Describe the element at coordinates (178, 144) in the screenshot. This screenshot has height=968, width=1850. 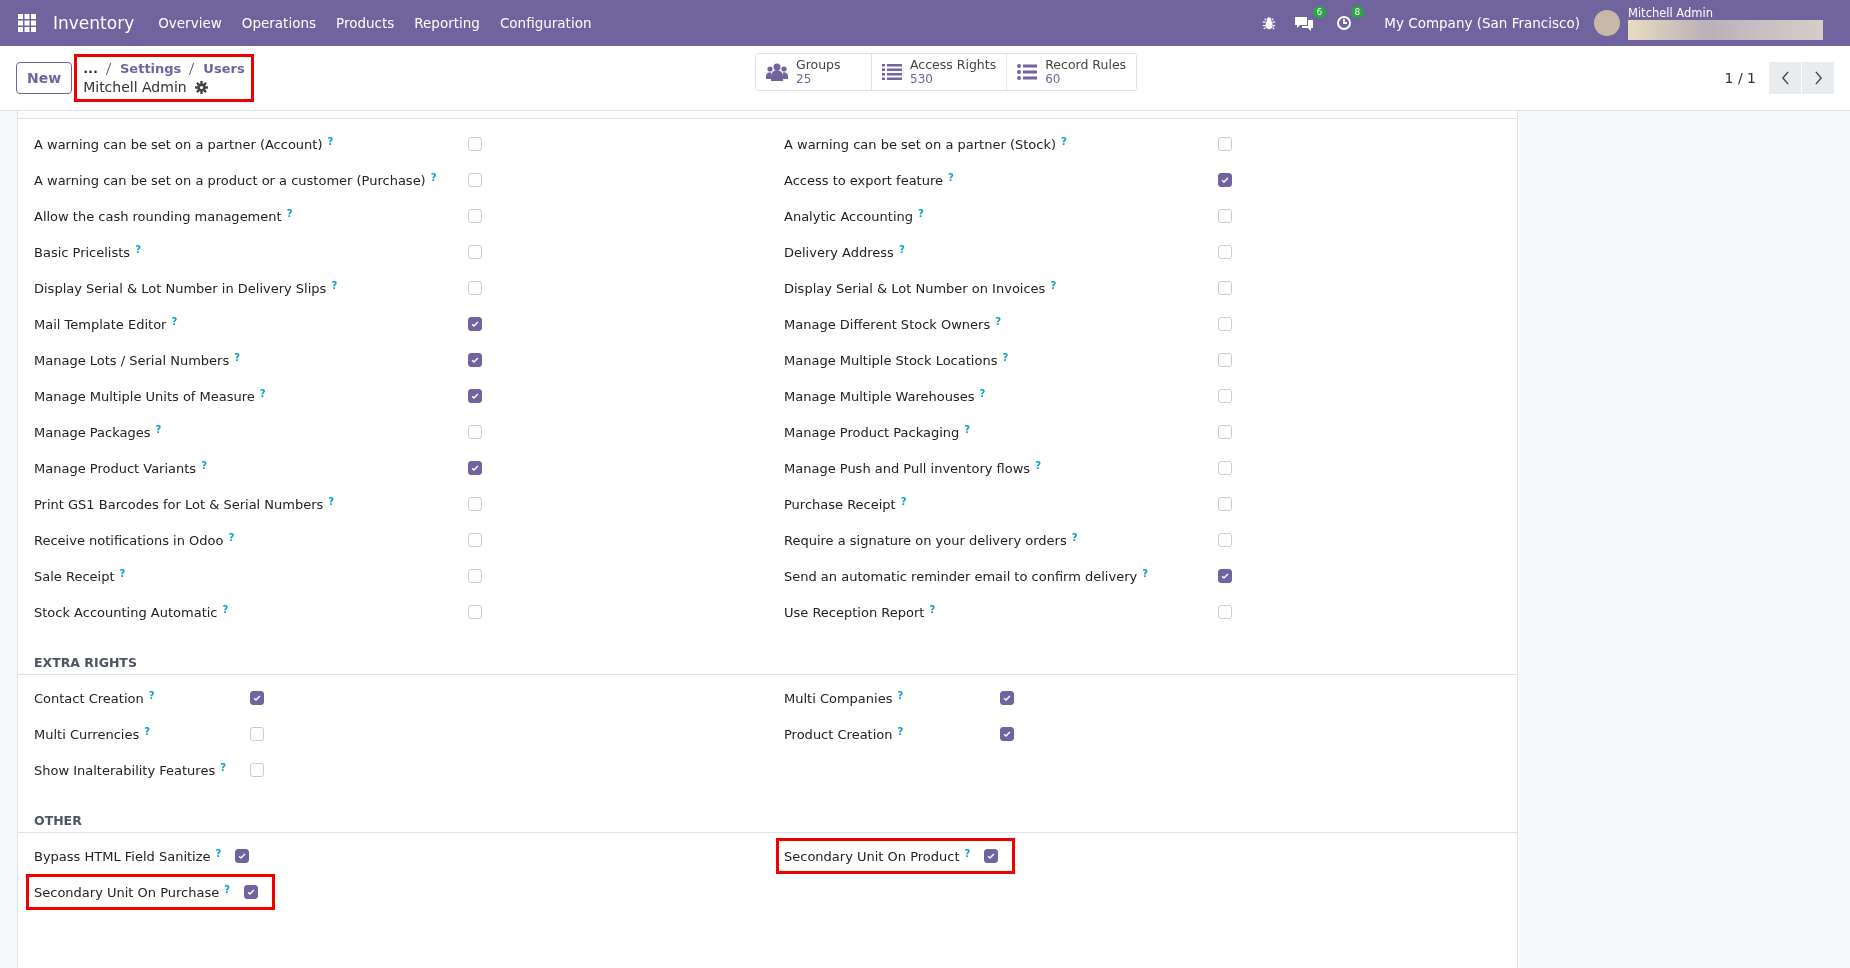
I see `setting-label: A warning can be set on a partner (Account)` at that location.